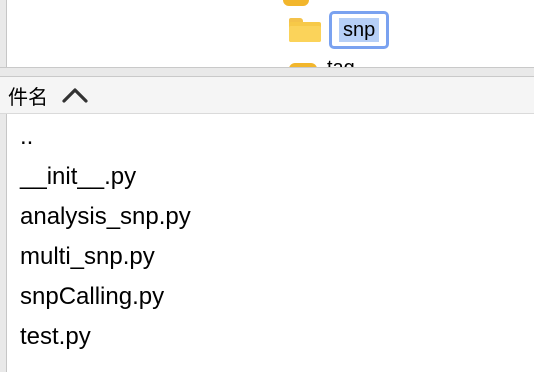 The width and height of the screenshot is (534, 372). I want to click on list-item: __init__.py, so click(78, 177).